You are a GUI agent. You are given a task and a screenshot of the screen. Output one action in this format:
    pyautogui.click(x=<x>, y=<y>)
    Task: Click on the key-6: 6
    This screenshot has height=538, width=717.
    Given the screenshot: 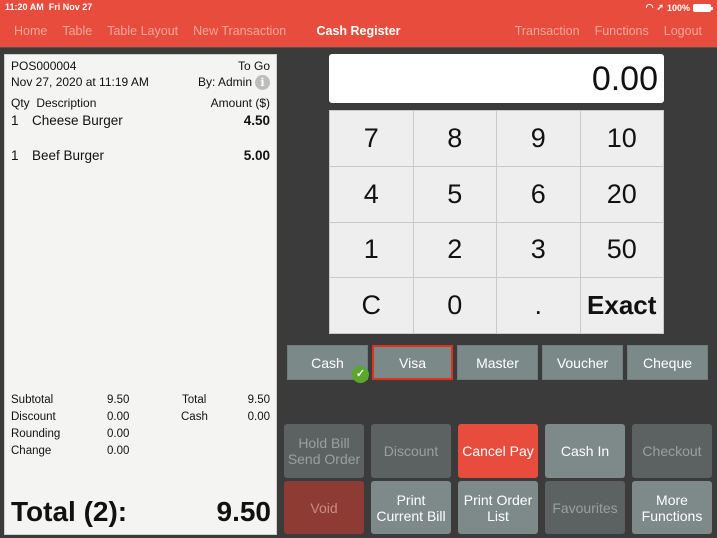 What is the action you would take?
    pyautogui.click(x=538, y=194)
    